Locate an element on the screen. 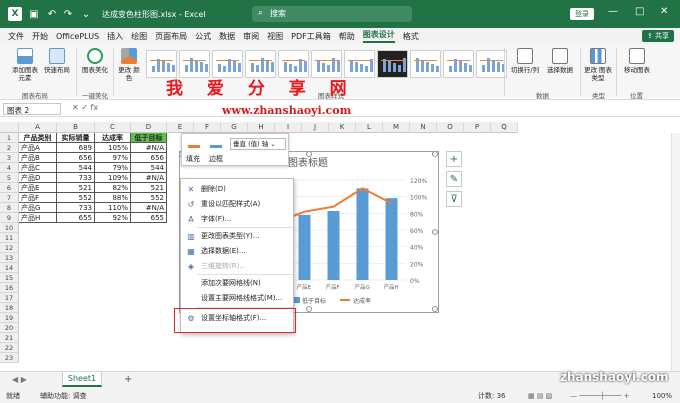 The width and height of the screenshot is (680, 403). tab-2: OfficePLUS is located at coordinates (77, 36).